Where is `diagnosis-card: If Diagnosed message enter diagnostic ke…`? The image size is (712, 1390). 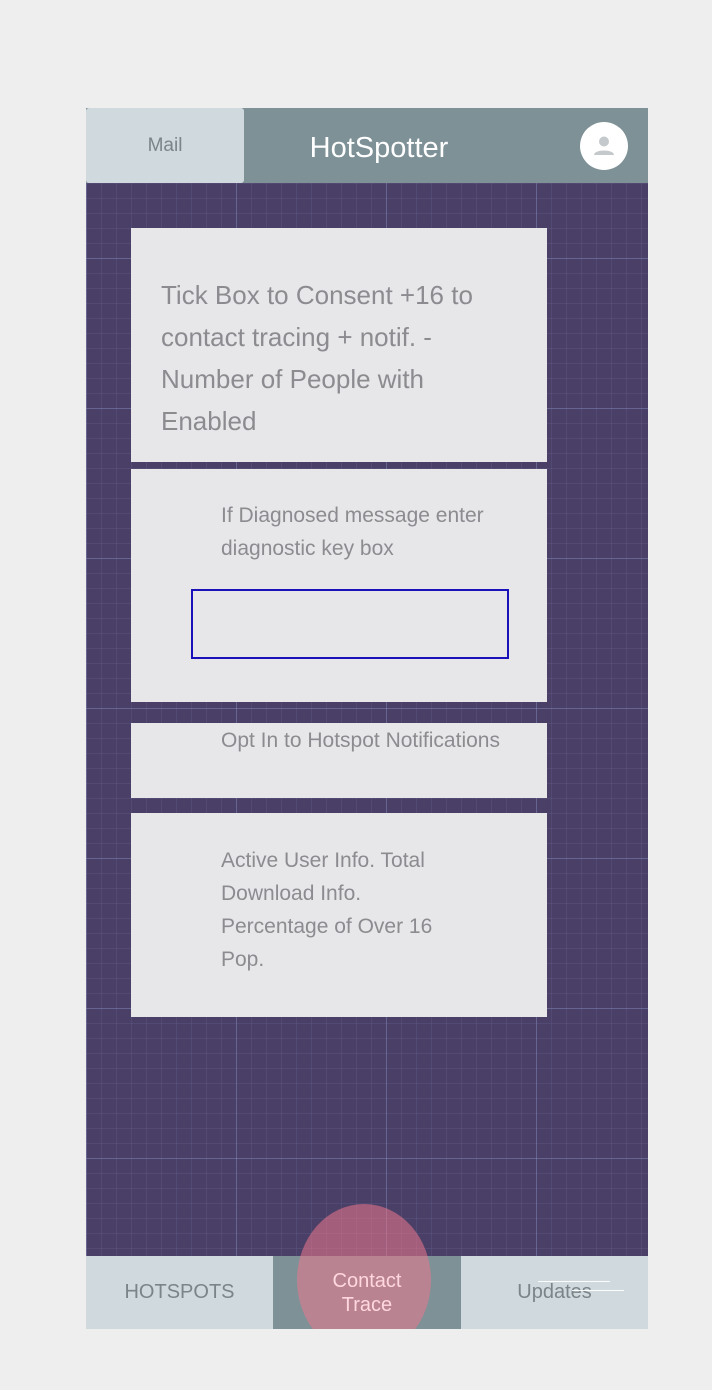
diagnosis-card: If Diagnosed message enter diagnostic ke… is located at coordinates (339, 585).